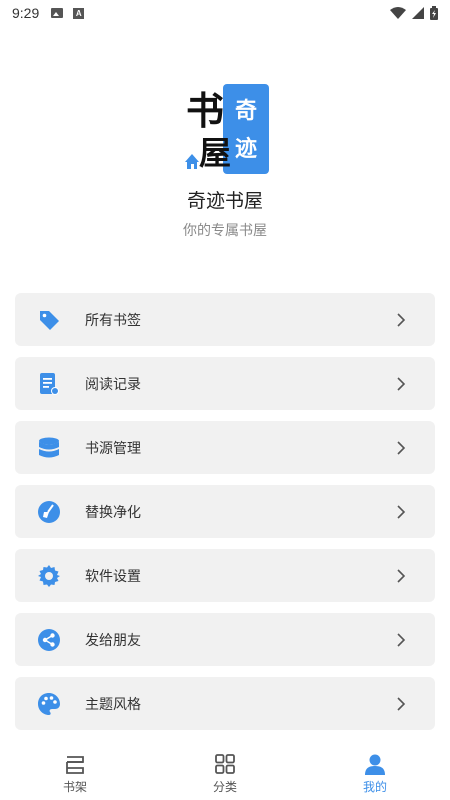 The width and height of the screenshot is (450, 800). What do you see at coordinates (225, 764) in the screenshot?
I see `grid-icon` at bounding box center [225, 764].